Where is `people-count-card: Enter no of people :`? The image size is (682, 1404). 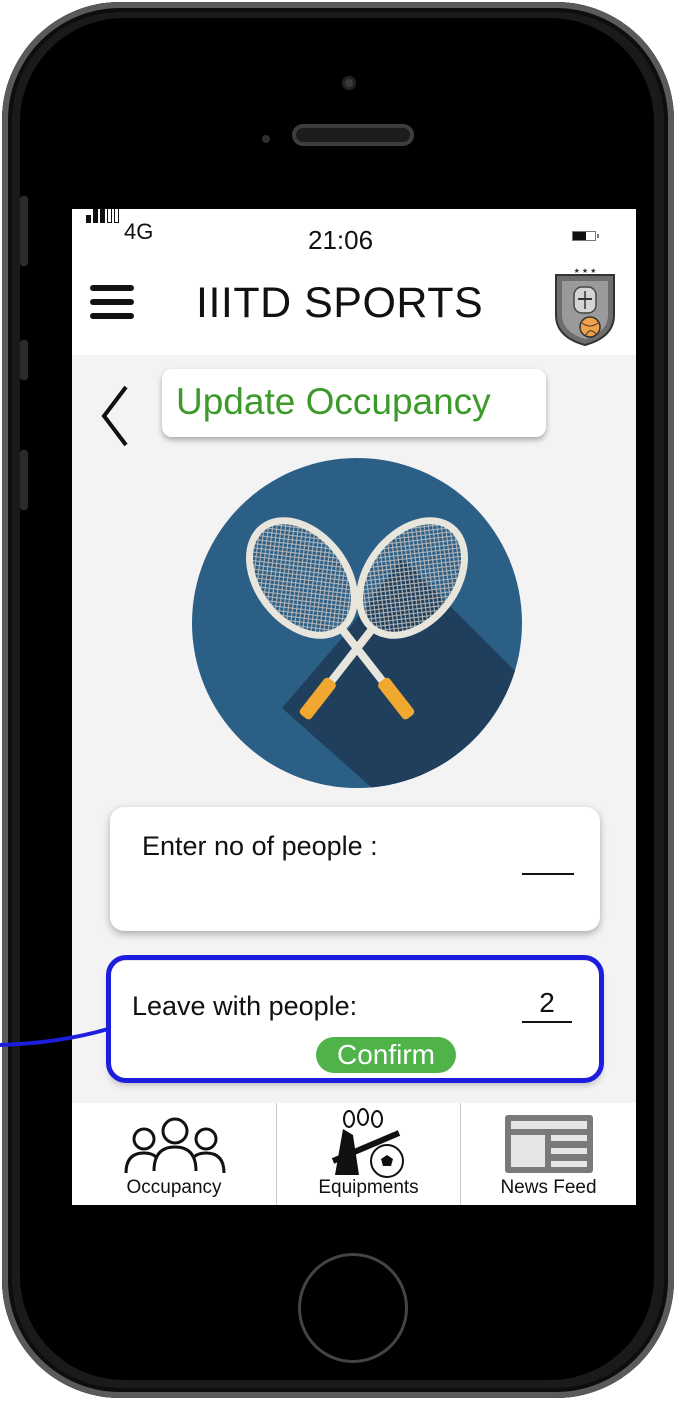
people-count-card: Enter no of people : is located at coordinates (355, 869).